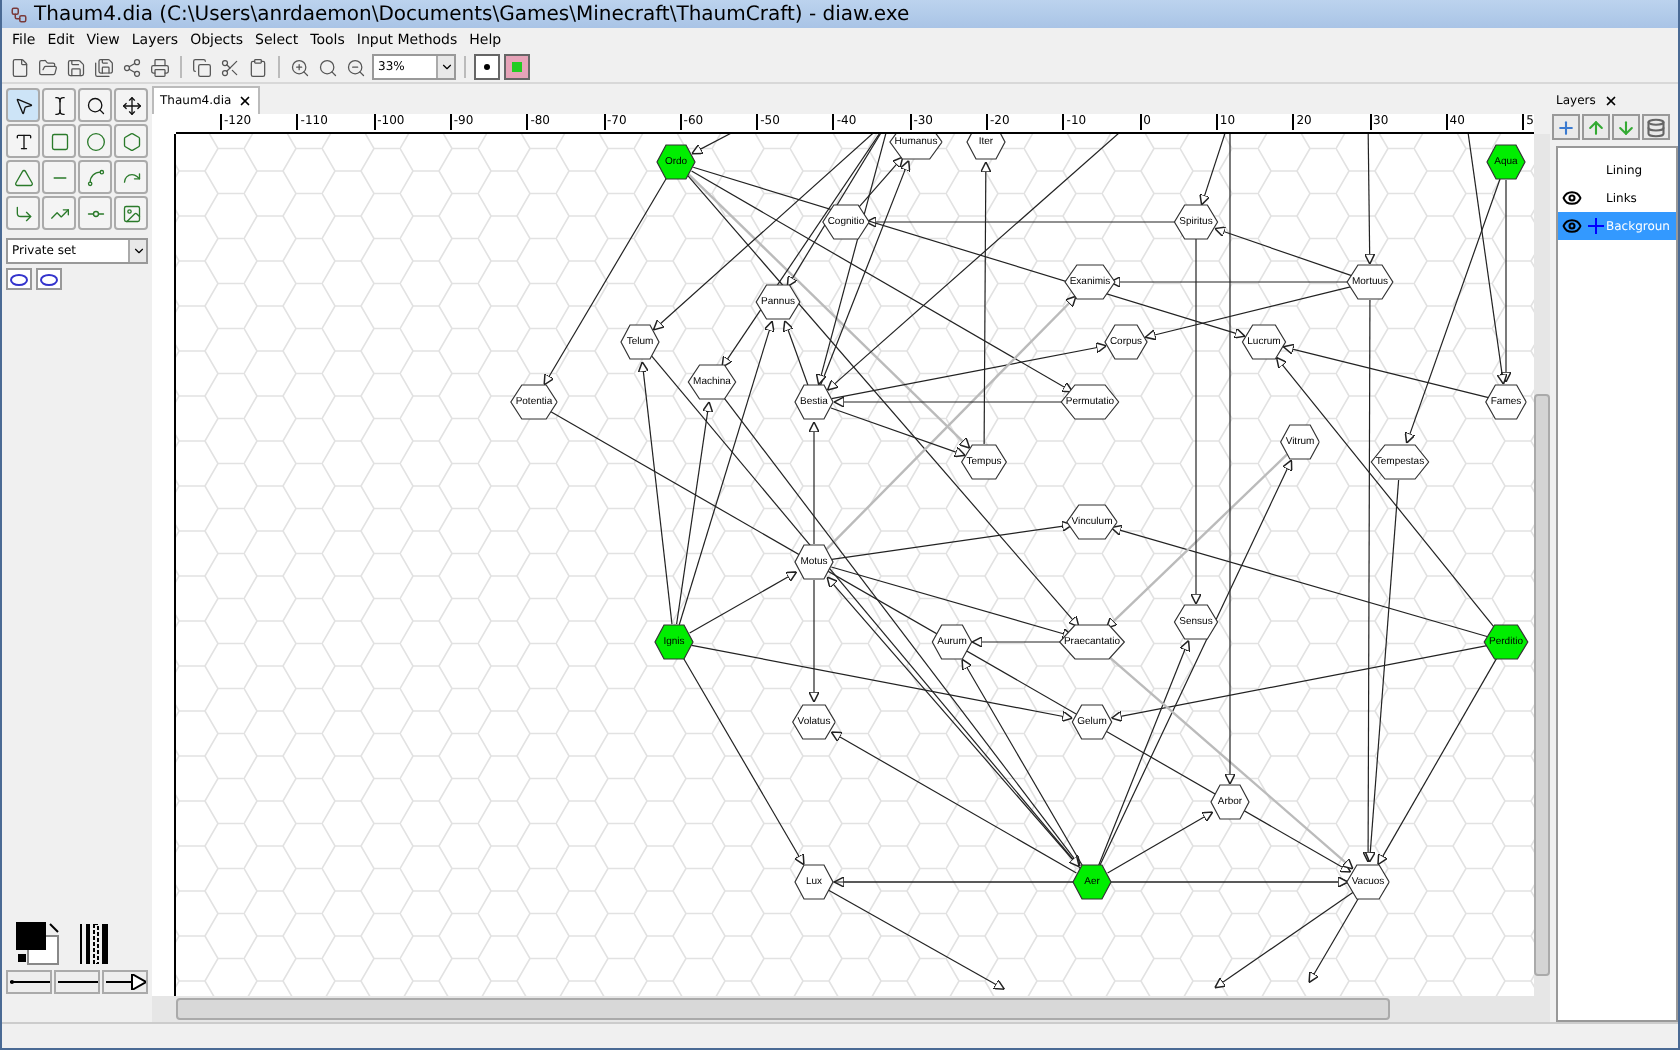 The height and width of the screenshot is (1050, 1680). What do you see at coordinates (19, 14) in the screenshot?
I see `app-icon` at bounding box center [19, 14].